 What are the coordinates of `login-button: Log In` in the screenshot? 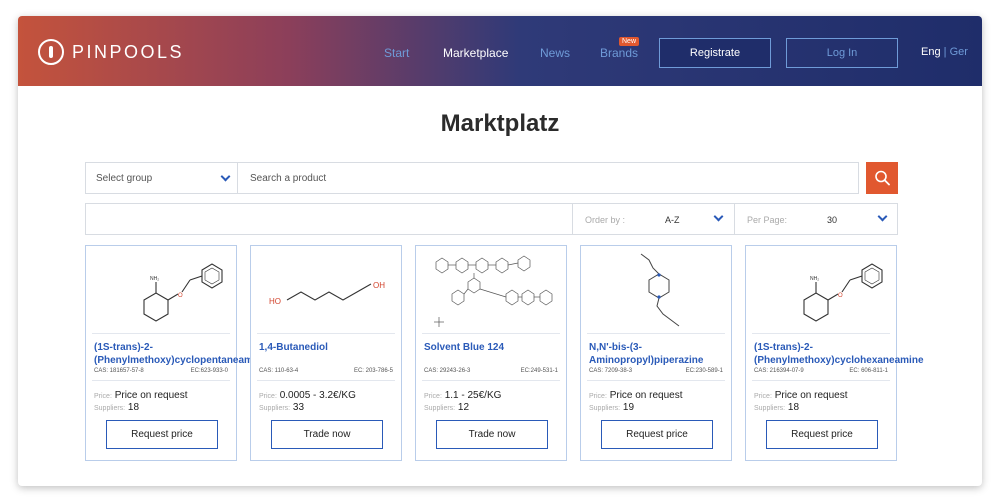 It's located at (842, 53).